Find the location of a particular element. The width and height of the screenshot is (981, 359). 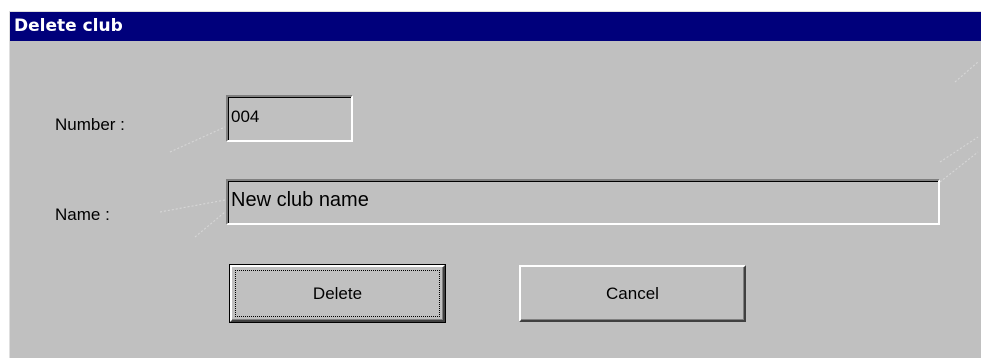

cancel-button-label: Cancel is located at coordinates (632, 293).